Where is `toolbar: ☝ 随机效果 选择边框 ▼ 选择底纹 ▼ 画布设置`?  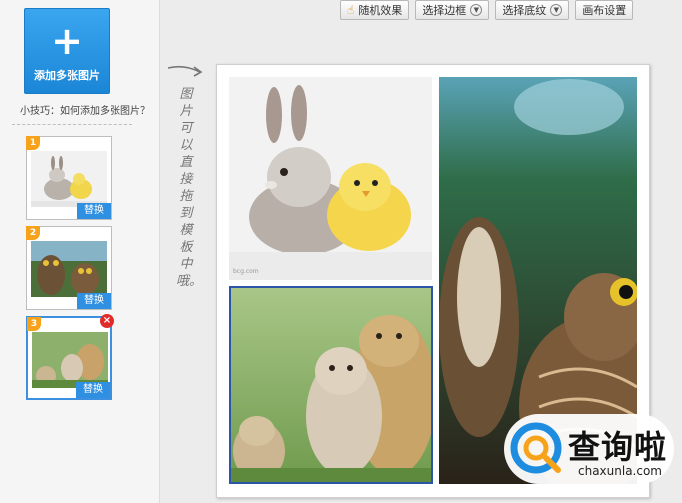 toolbar: ☝ 随机效果 选择边框 ▼ 选择底纹 ▼ 画布设置 is located at coordinates (487, 11).